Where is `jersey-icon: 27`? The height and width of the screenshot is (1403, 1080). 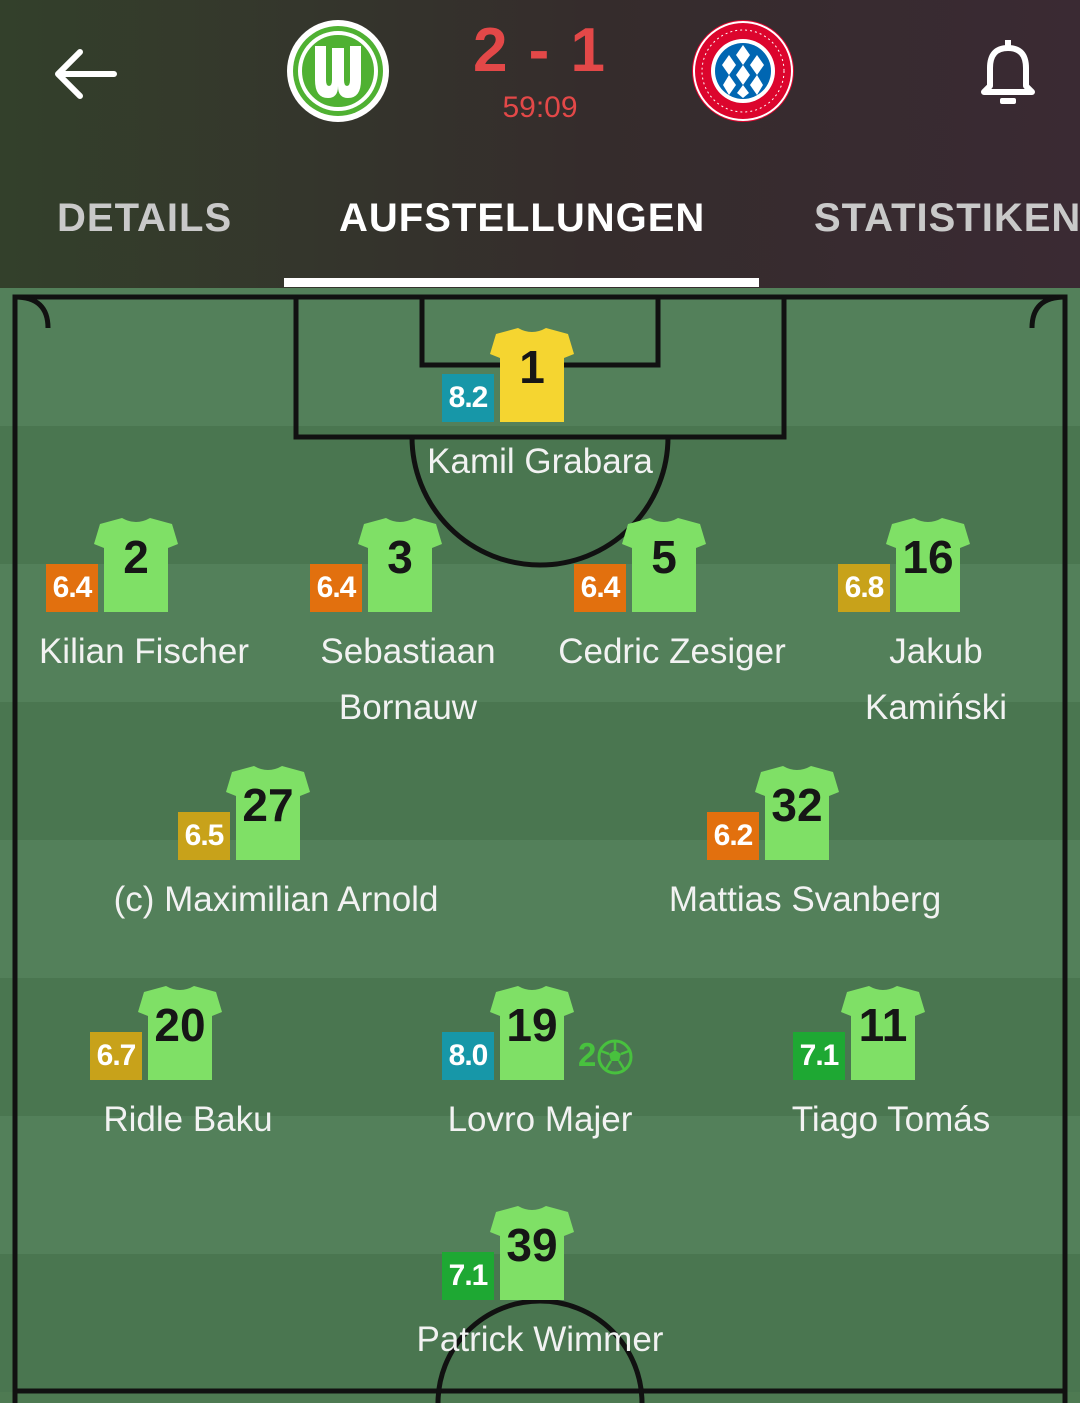 jersey-icon: 27 is located at coordinates (268, 812).